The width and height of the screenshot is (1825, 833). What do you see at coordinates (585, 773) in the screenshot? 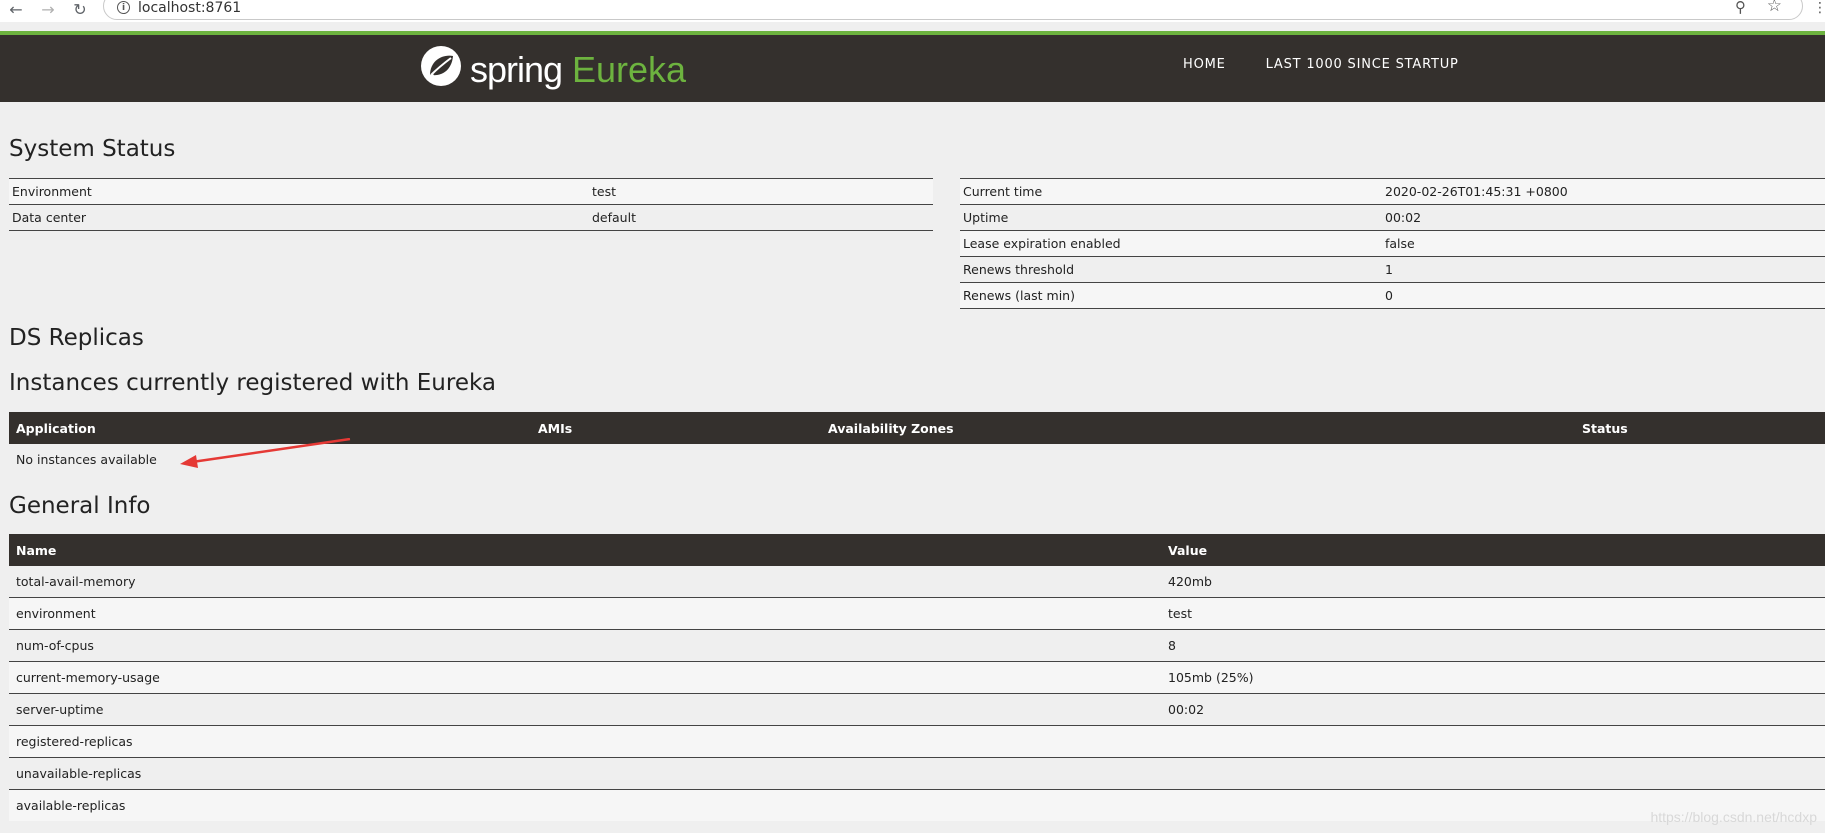
I see `info-name: unavailable-replicas` at bounding box center [585, 773].